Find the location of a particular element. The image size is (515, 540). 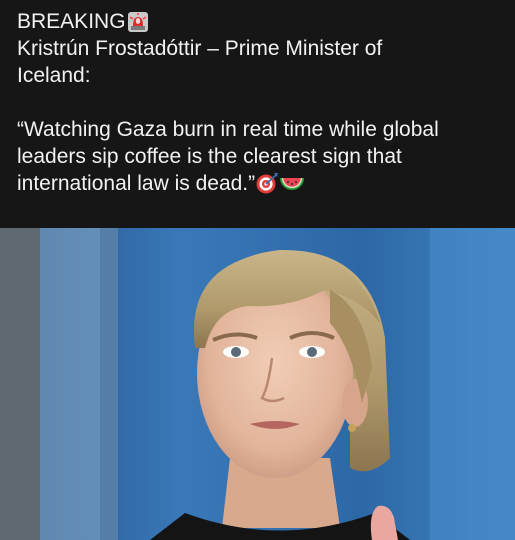

quote-line-3-text: international law is dead.” is located at coordinates (136, 183).